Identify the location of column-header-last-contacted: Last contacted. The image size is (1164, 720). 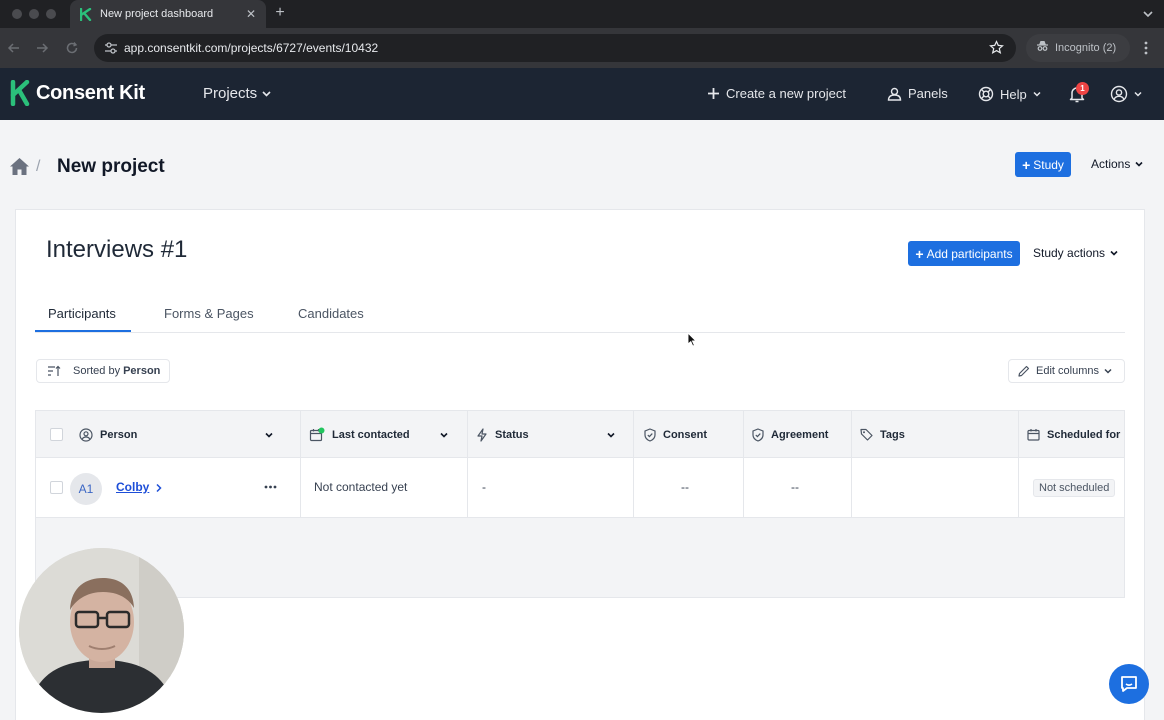
(359, 434).